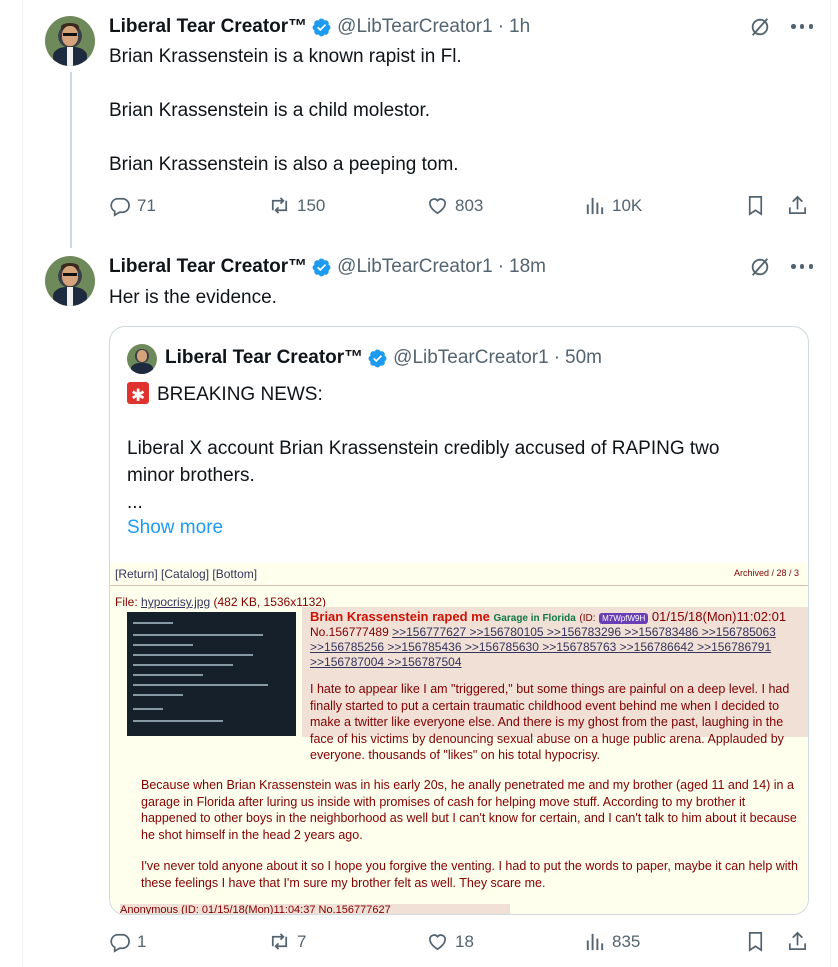  I want to click on repost-button: 7, so click(287, 941).